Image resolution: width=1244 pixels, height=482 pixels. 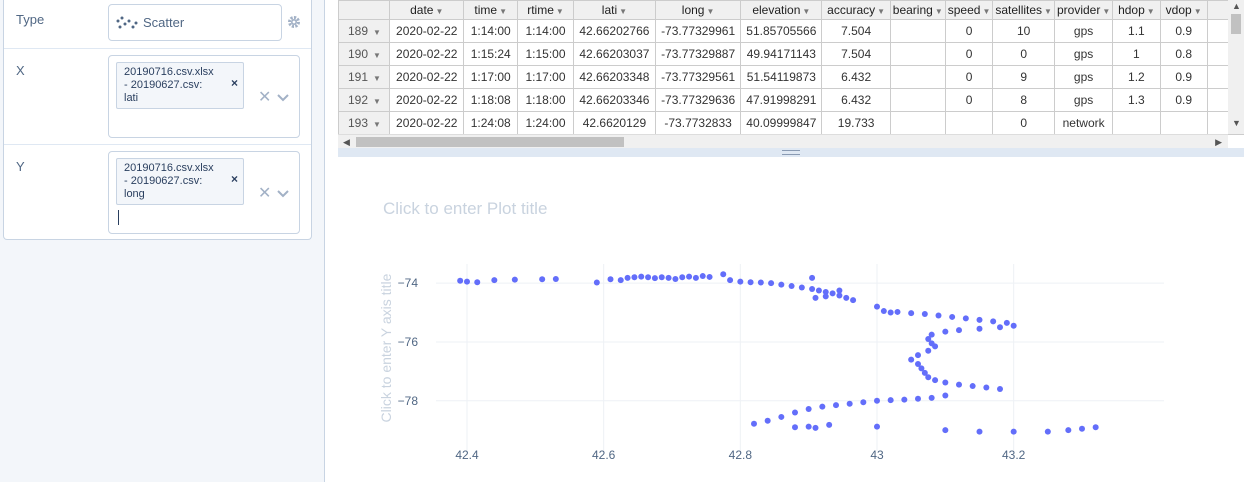 What do you see at coordinates (791, 152) in the screenshot?
I see `panel-resize-handle` at bounding box center [791, 152].